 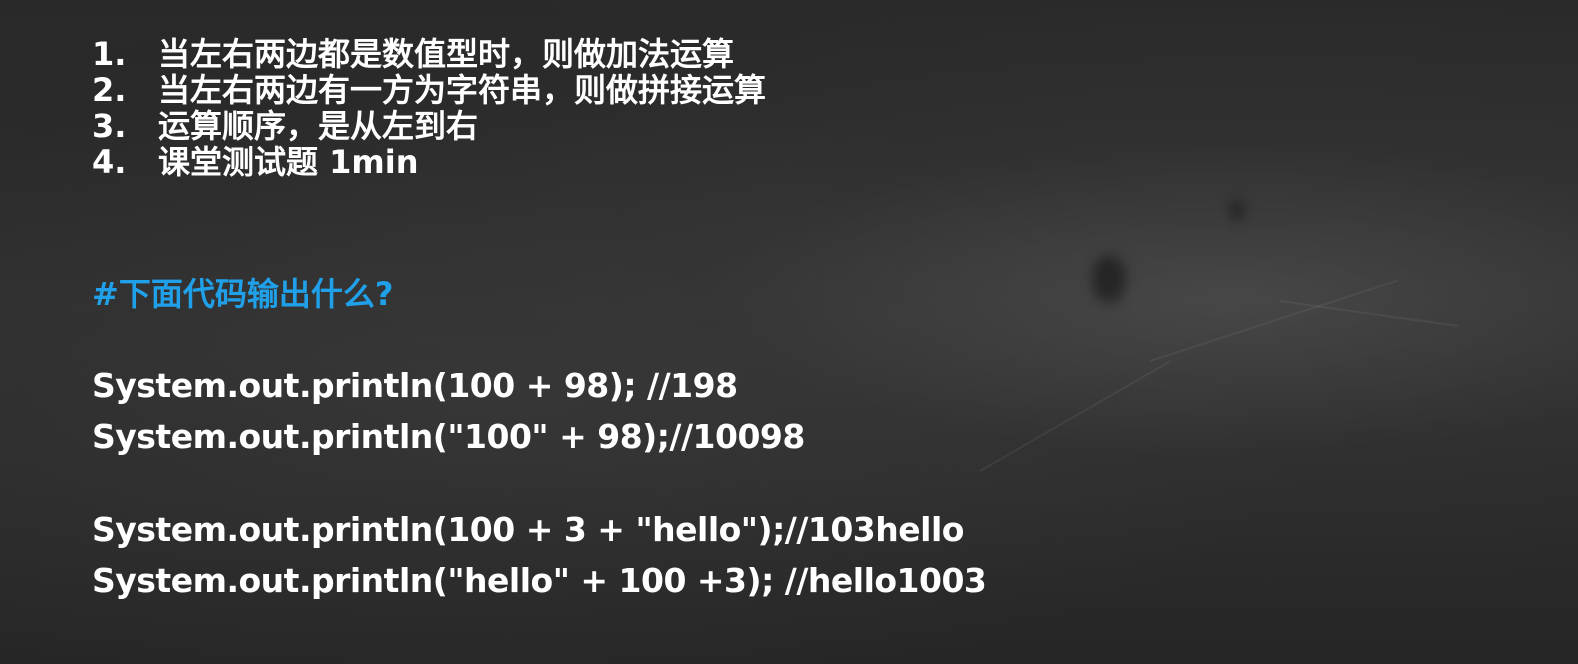 I want to click on rule-text: 当左右两边都是数值型时，则做加法运算, so click(x=446, y=54).